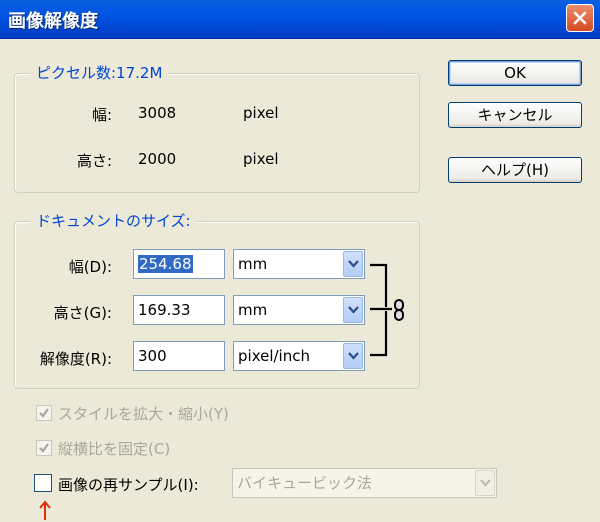 The width and height of the screenshot is (600, 522). Describe the element at coordinates (381, 310) in the screenshot. I see `constrain-bracket` at that location.